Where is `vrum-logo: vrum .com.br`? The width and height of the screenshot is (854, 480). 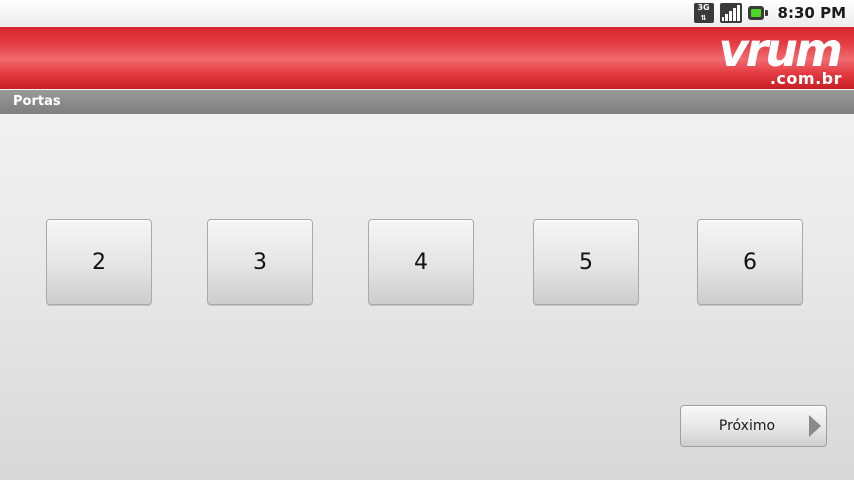 vrum-logo: vrum .com.br is located at coordinates (771, 55).